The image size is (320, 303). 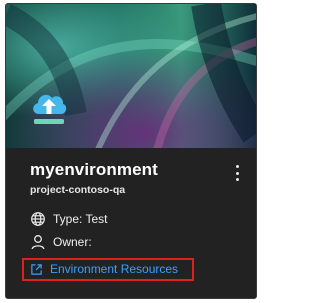 I want to click on project-name: project-contoso-qa, so click(x=78, y=190).